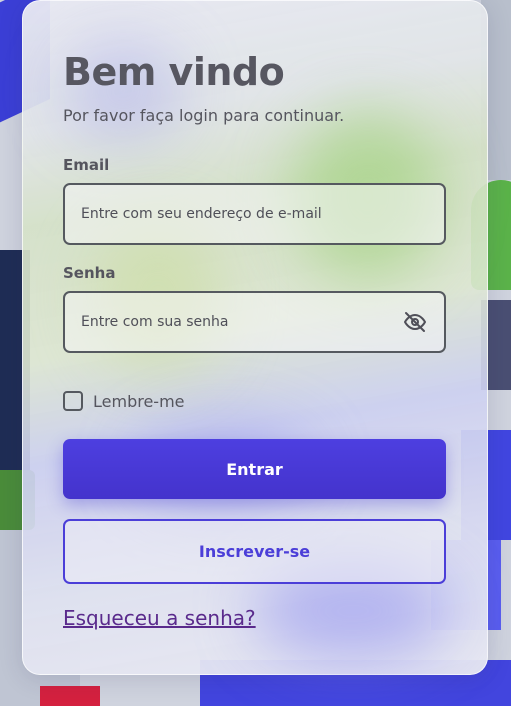  I want to click on login-button: Entrar, so click(254, 469).